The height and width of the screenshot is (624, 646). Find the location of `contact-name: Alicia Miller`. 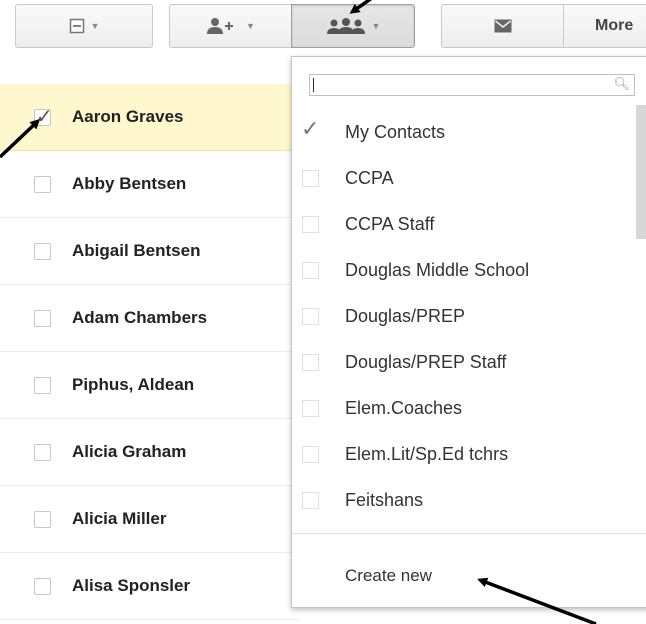

contact-name: Alicia Miller is located at coordinates (119, 519).